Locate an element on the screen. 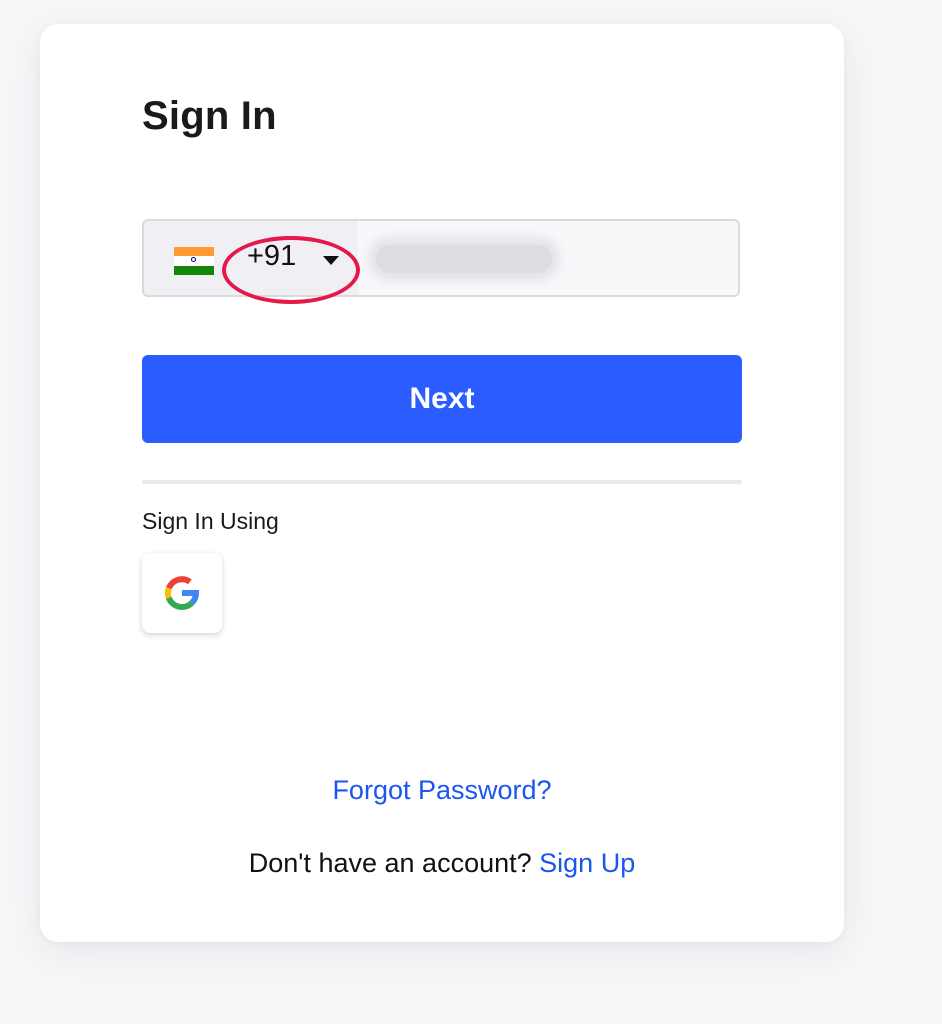  india-flag-icon is located at coordinates (194, 261).